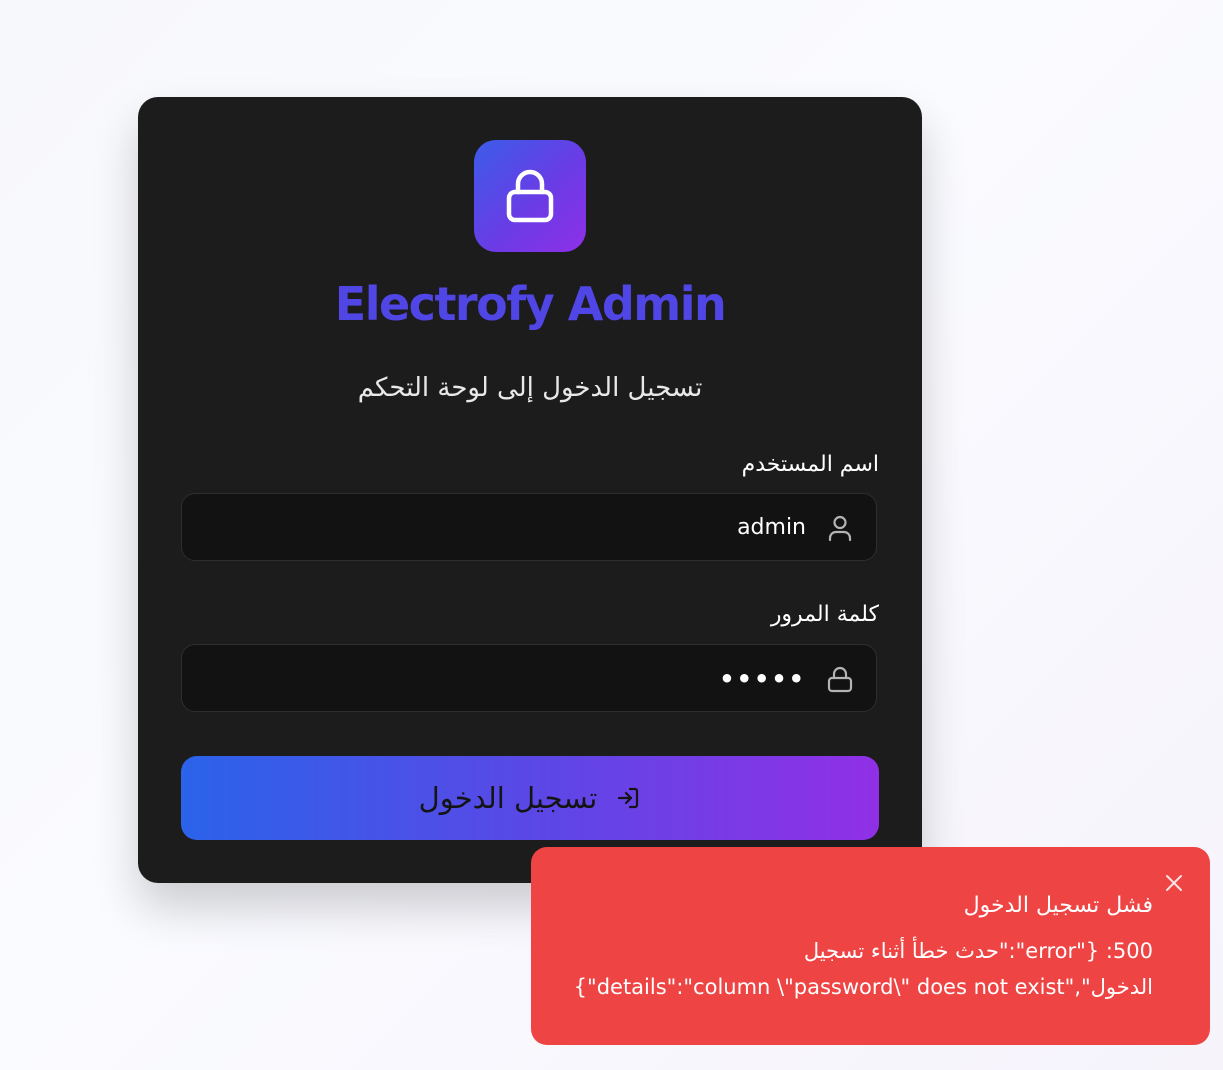 The image size is (1223, 1070). Describe the element at coordinates (530, 304) in the screenshot. I see `app-title: Electrofy Admin` at that location.